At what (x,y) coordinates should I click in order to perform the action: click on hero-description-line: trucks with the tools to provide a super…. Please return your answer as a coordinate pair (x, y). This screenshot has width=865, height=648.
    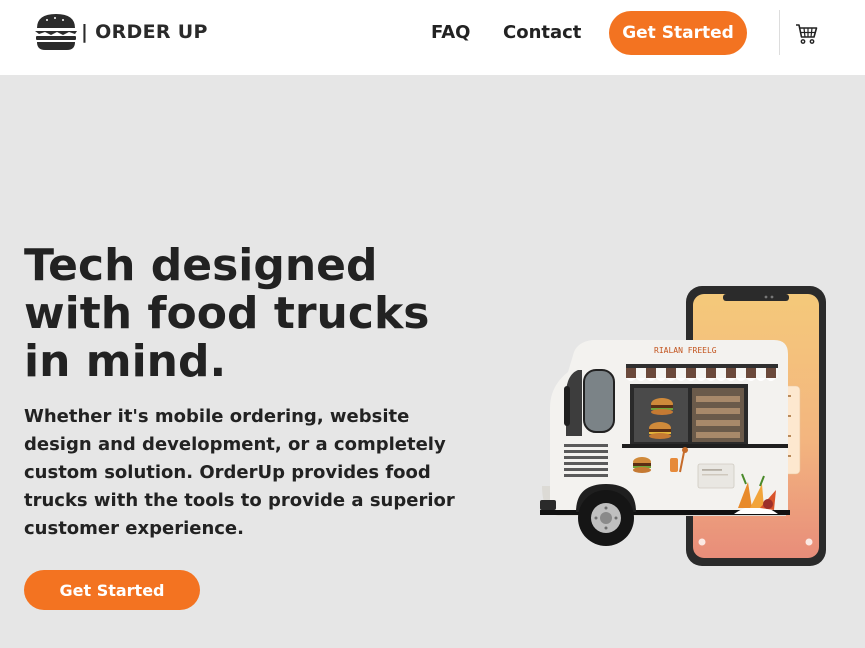
    Looking at the image, I should click on (239, 500).